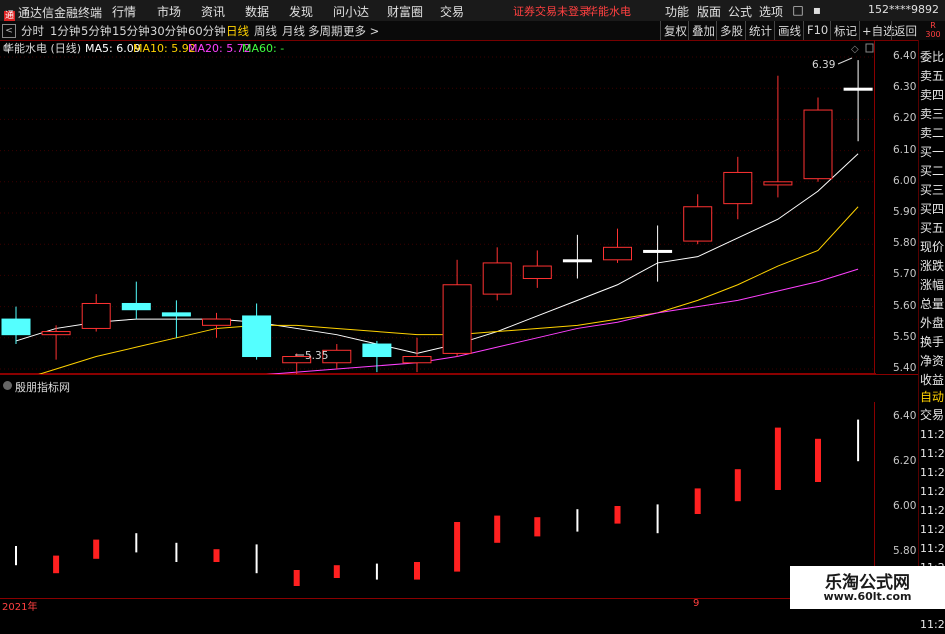 The height and width of the screenshot is (634, 945). What do you see at coordinates (459, 605) in the screenshot?
I see `time-axis: 2021年 9` at bounding box center [459, 605].